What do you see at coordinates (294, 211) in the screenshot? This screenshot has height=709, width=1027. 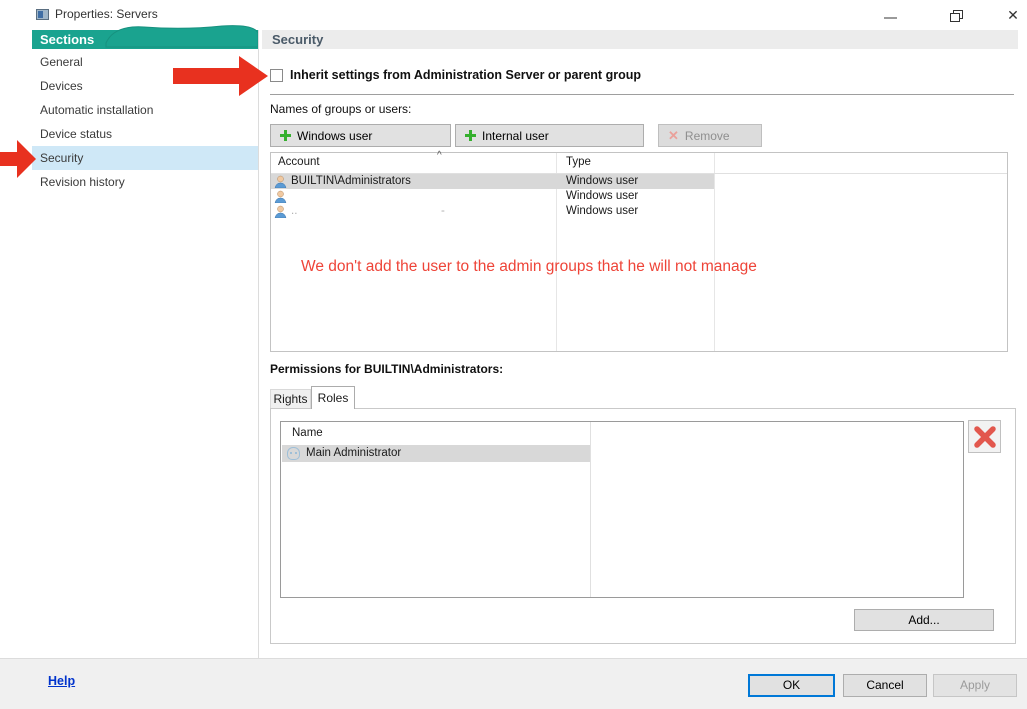 I see `account-name: ..` at bounding box center [294, 211].